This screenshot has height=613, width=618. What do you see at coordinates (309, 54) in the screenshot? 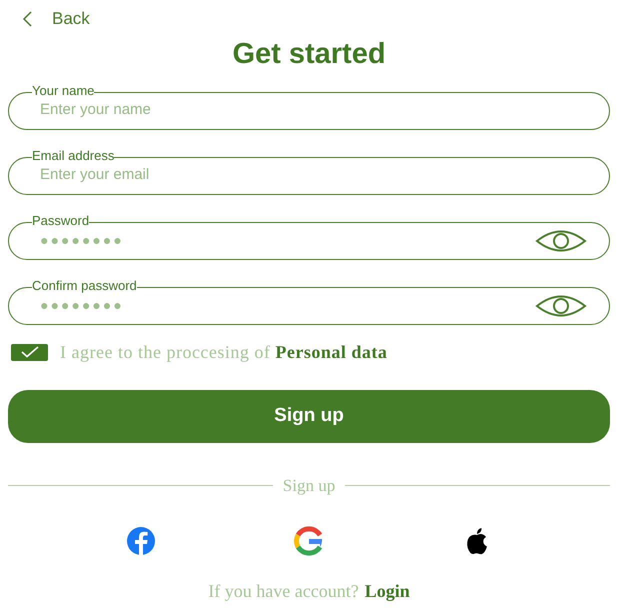
I see `page-title: Get started` at bounding box center [309, 54].